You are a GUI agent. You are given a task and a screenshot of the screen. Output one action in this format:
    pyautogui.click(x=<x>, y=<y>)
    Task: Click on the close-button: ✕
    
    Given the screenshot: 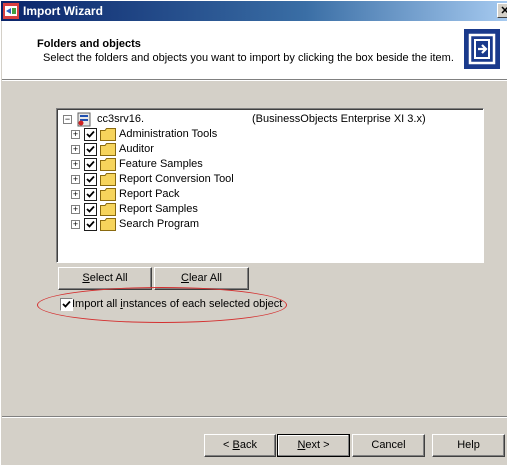 What is the action you would take?
    pyautogui.click(x=502, y=10)
    